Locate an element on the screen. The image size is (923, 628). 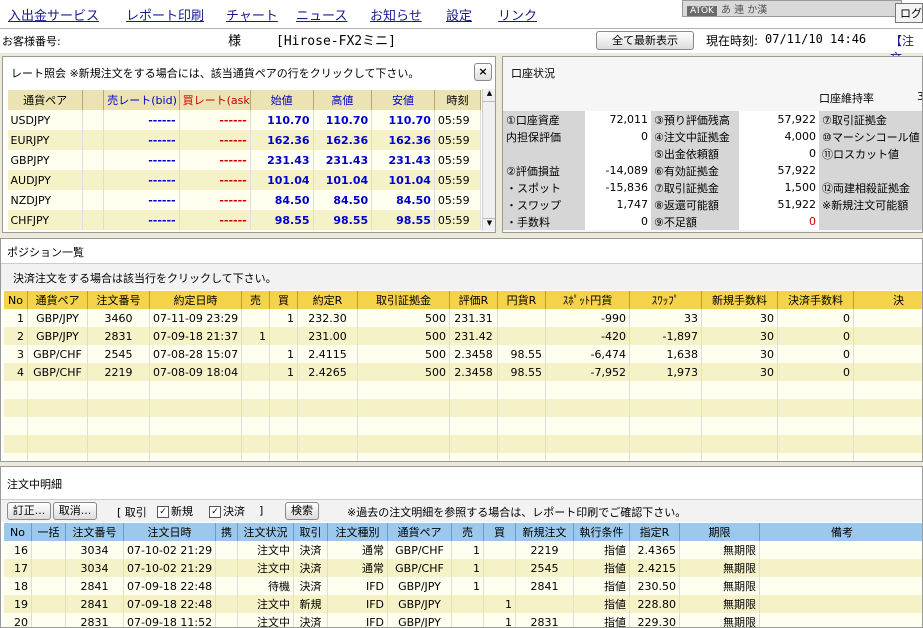
order-header: 期限 is located at coordinates (719, 532).